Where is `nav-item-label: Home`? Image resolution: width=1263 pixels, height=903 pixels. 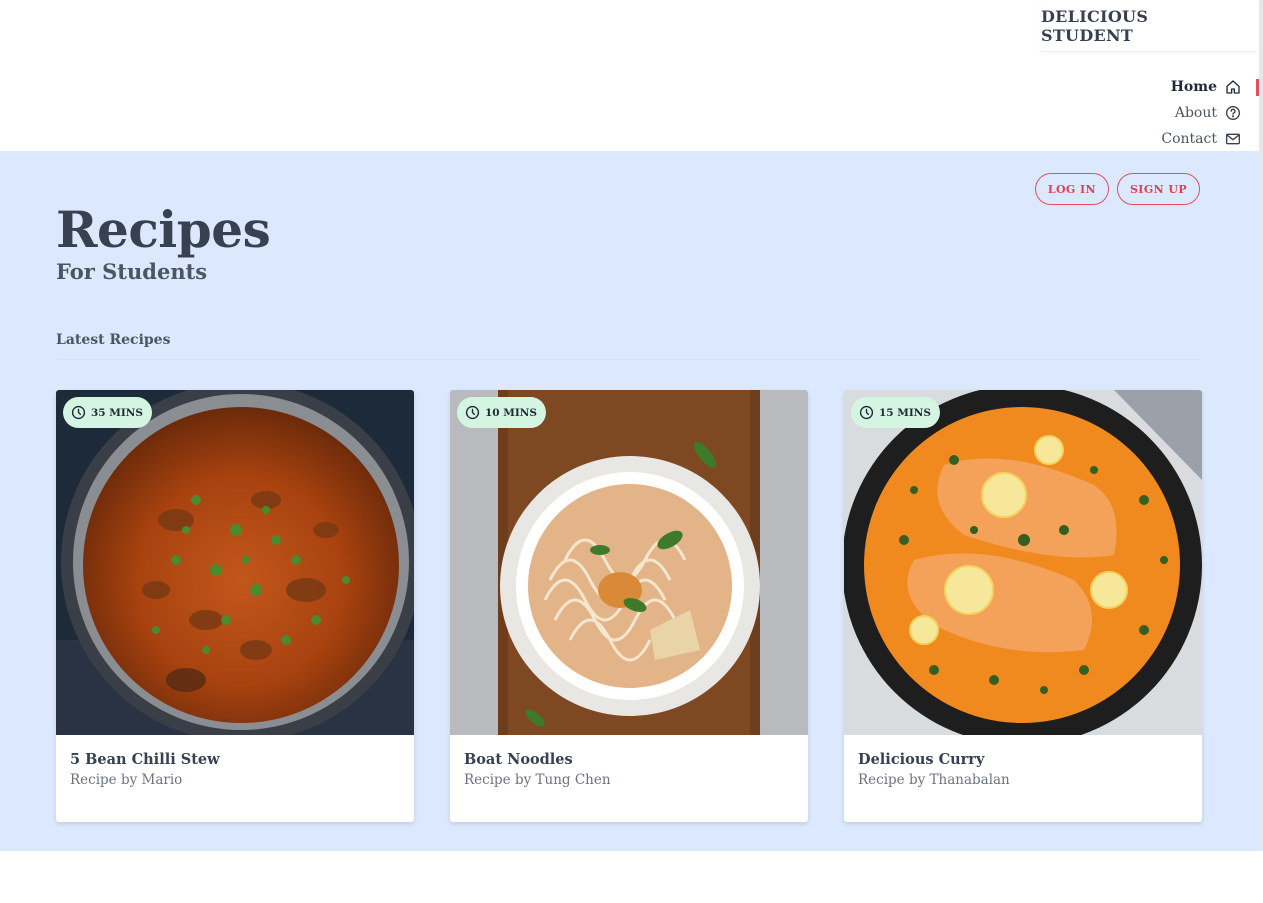
nav-item-label: Home is located at coordinates (1193, 87).